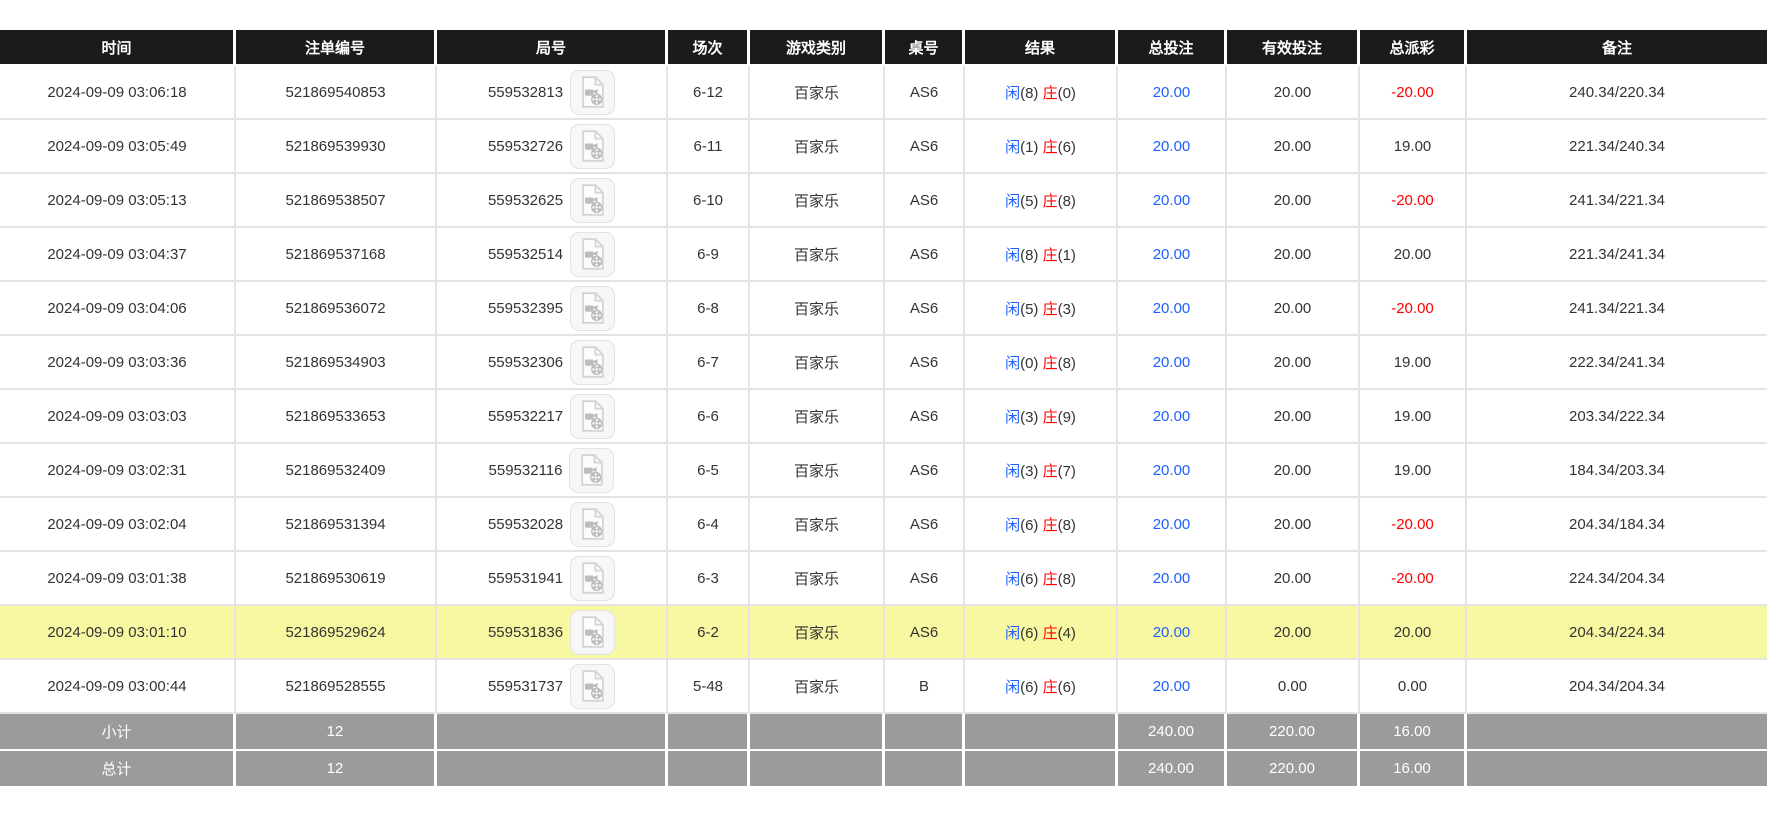  Describe the element at coordinates (1617, 579) in the screenshot. I see `cell-remark: 224.34/204.34` at that location.